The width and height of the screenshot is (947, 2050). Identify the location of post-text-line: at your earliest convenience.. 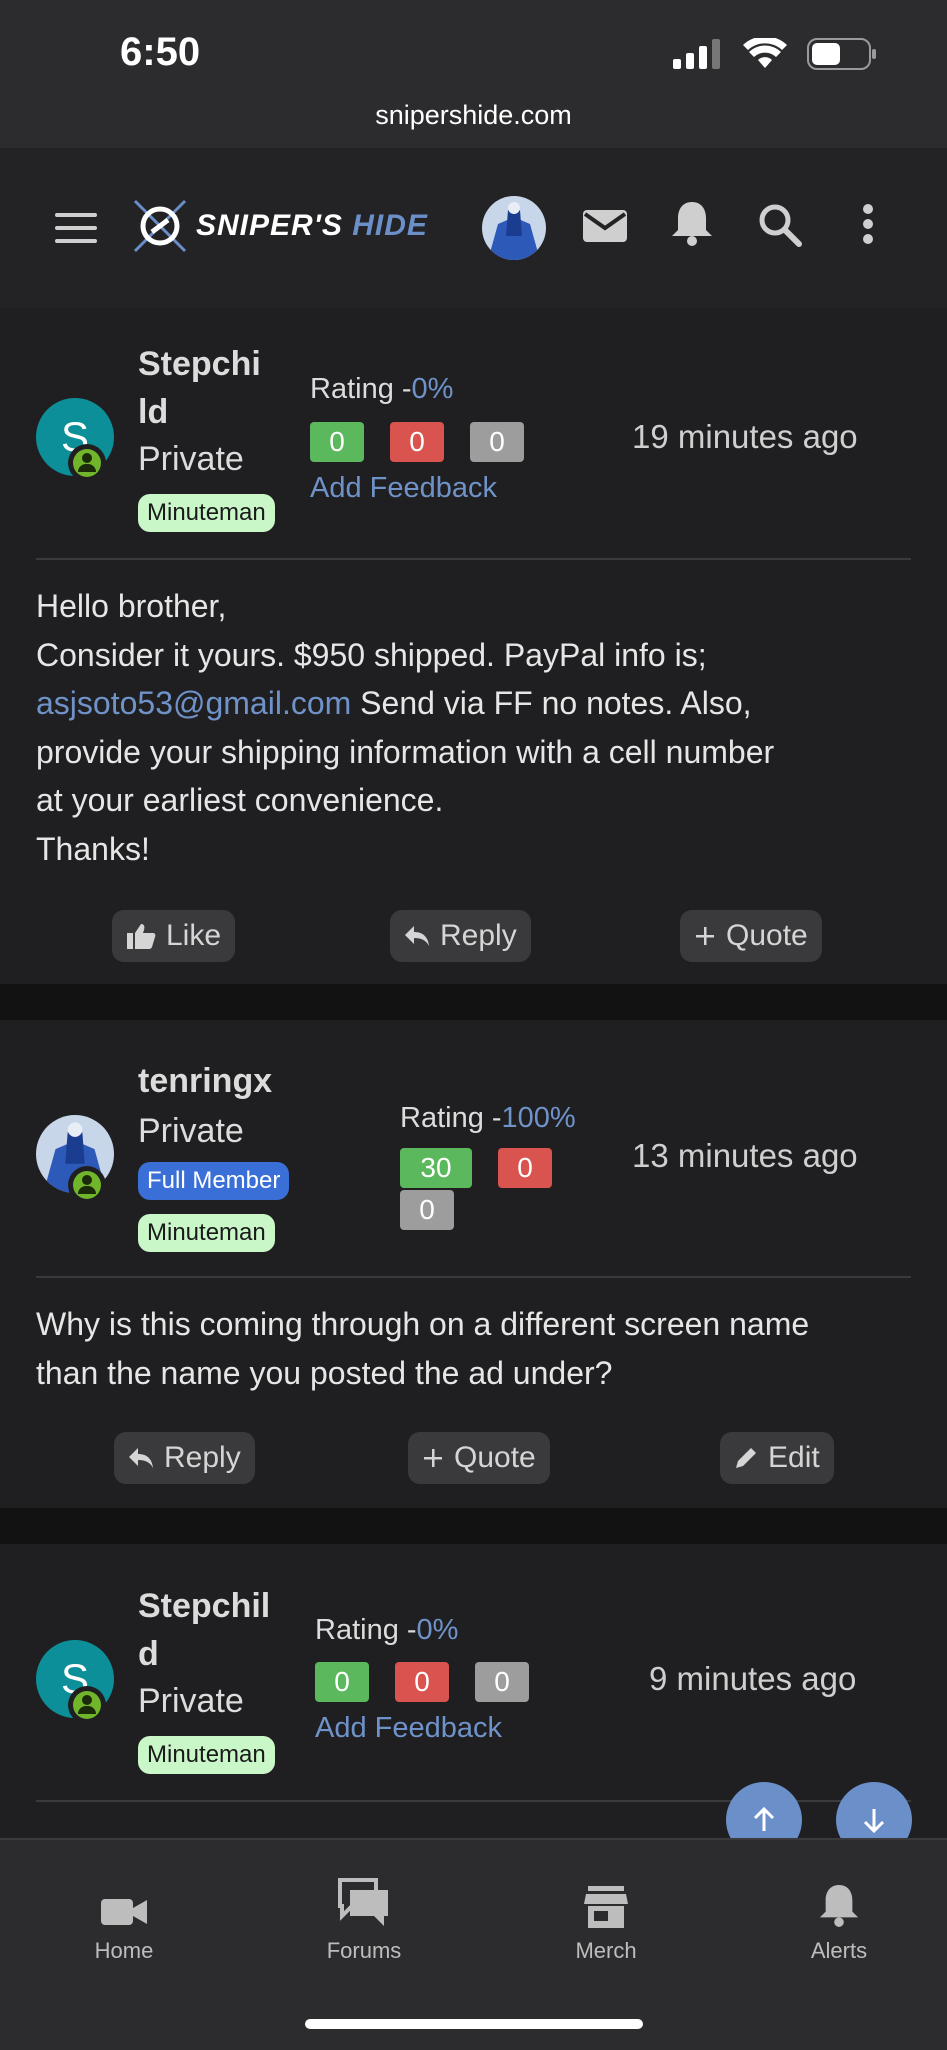
(240, 800).